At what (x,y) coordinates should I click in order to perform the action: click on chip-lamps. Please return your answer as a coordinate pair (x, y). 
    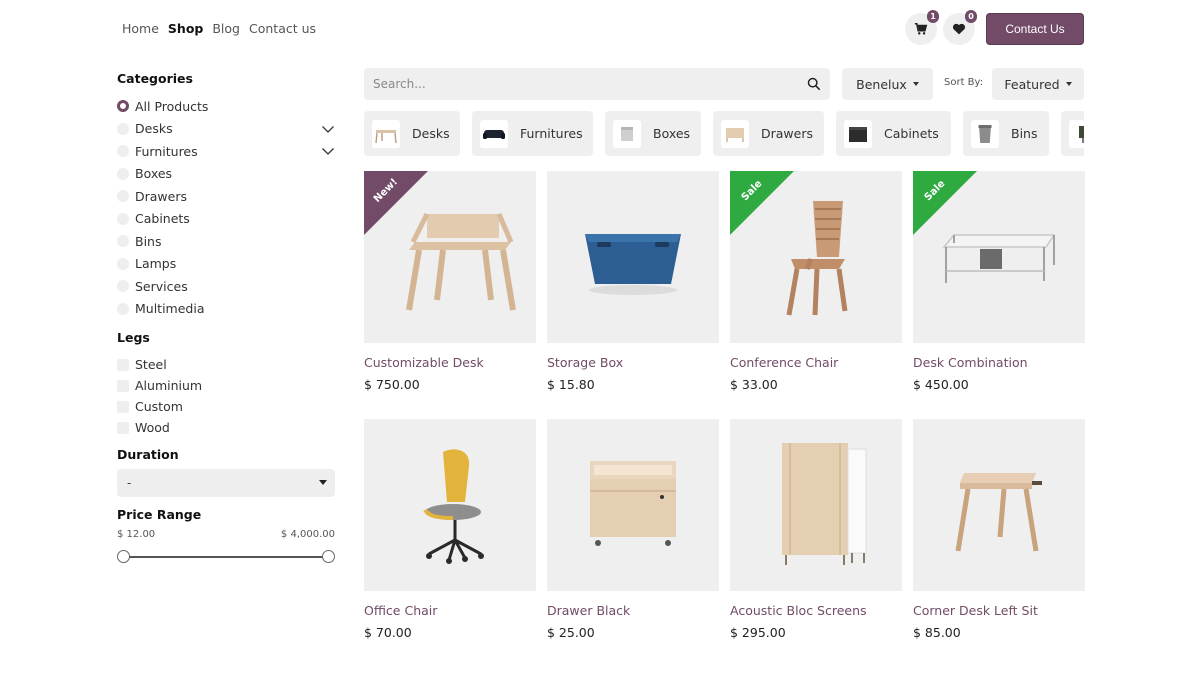
    Looking at the image, I should click on (1072, 133).